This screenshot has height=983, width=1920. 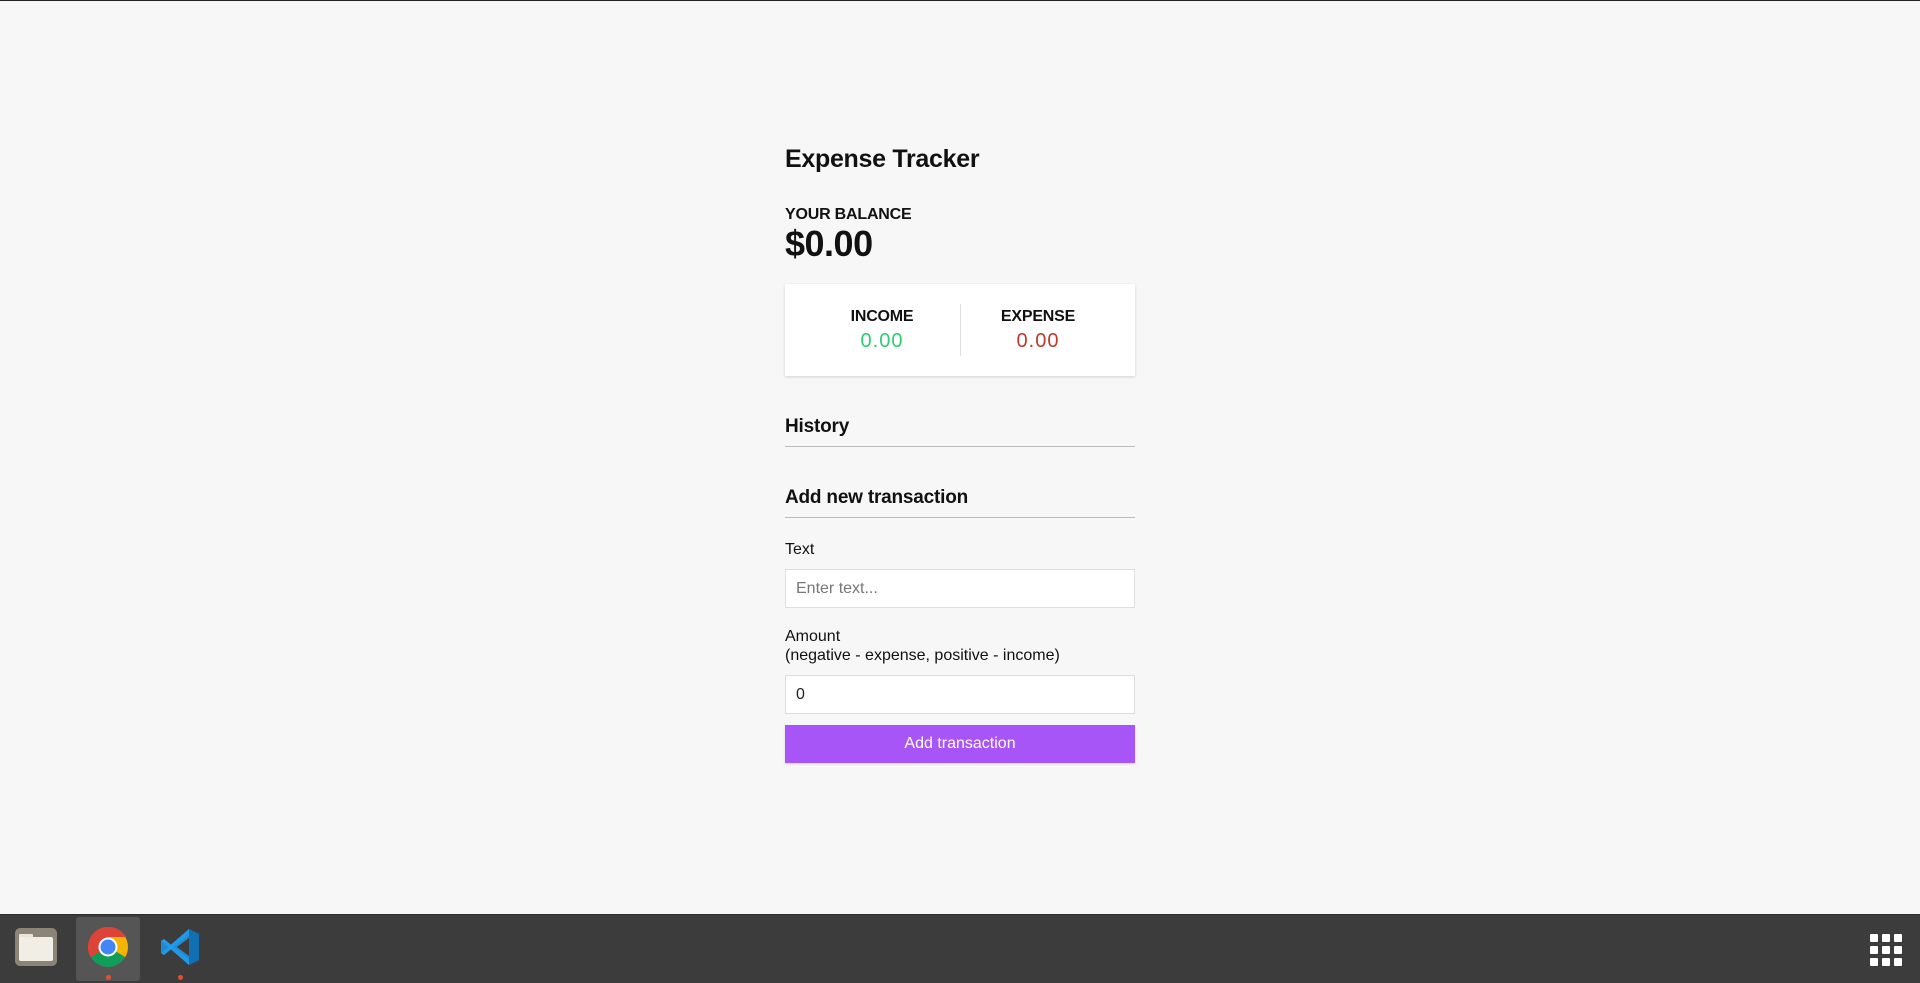 I want to click on files-app-button, so click(x=36, y=949).